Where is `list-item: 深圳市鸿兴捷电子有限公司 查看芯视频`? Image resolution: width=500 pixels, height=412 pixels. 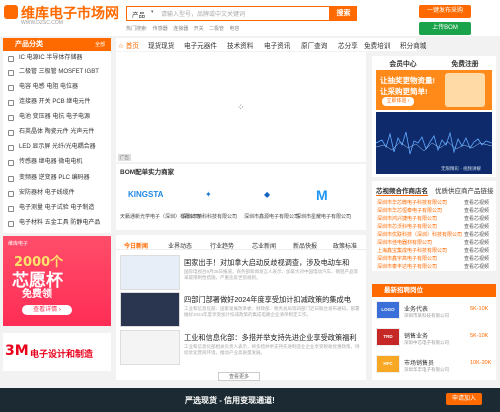 list-item: 深圳市鸿兴捷电子有限公司 查看芯视频 is located at coordinates (434, 218).